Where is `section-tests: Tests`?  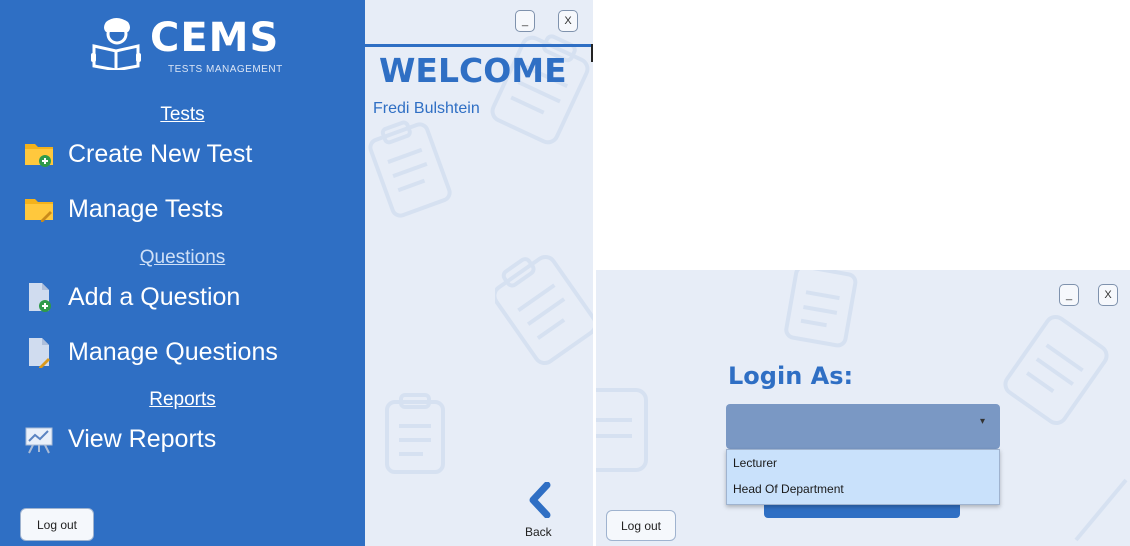
section-tests: Tests is located at coordinates (182, 114).